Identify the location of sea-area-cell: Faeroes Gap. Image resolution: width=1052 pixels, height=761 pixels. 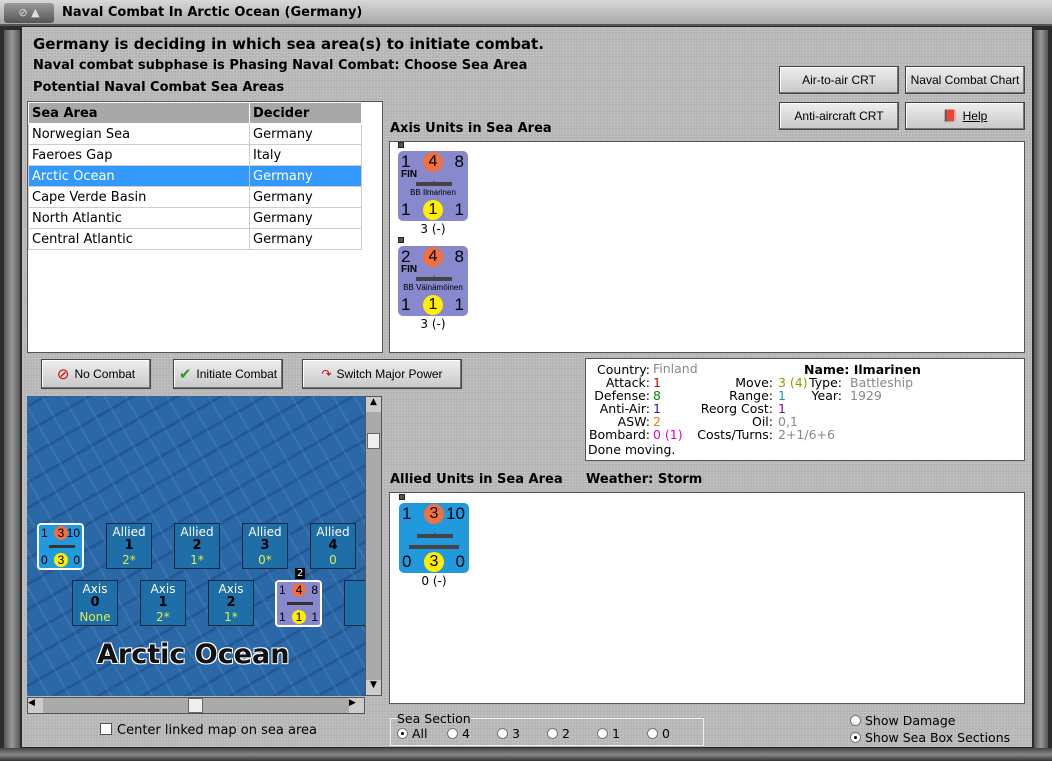
(139, 155).